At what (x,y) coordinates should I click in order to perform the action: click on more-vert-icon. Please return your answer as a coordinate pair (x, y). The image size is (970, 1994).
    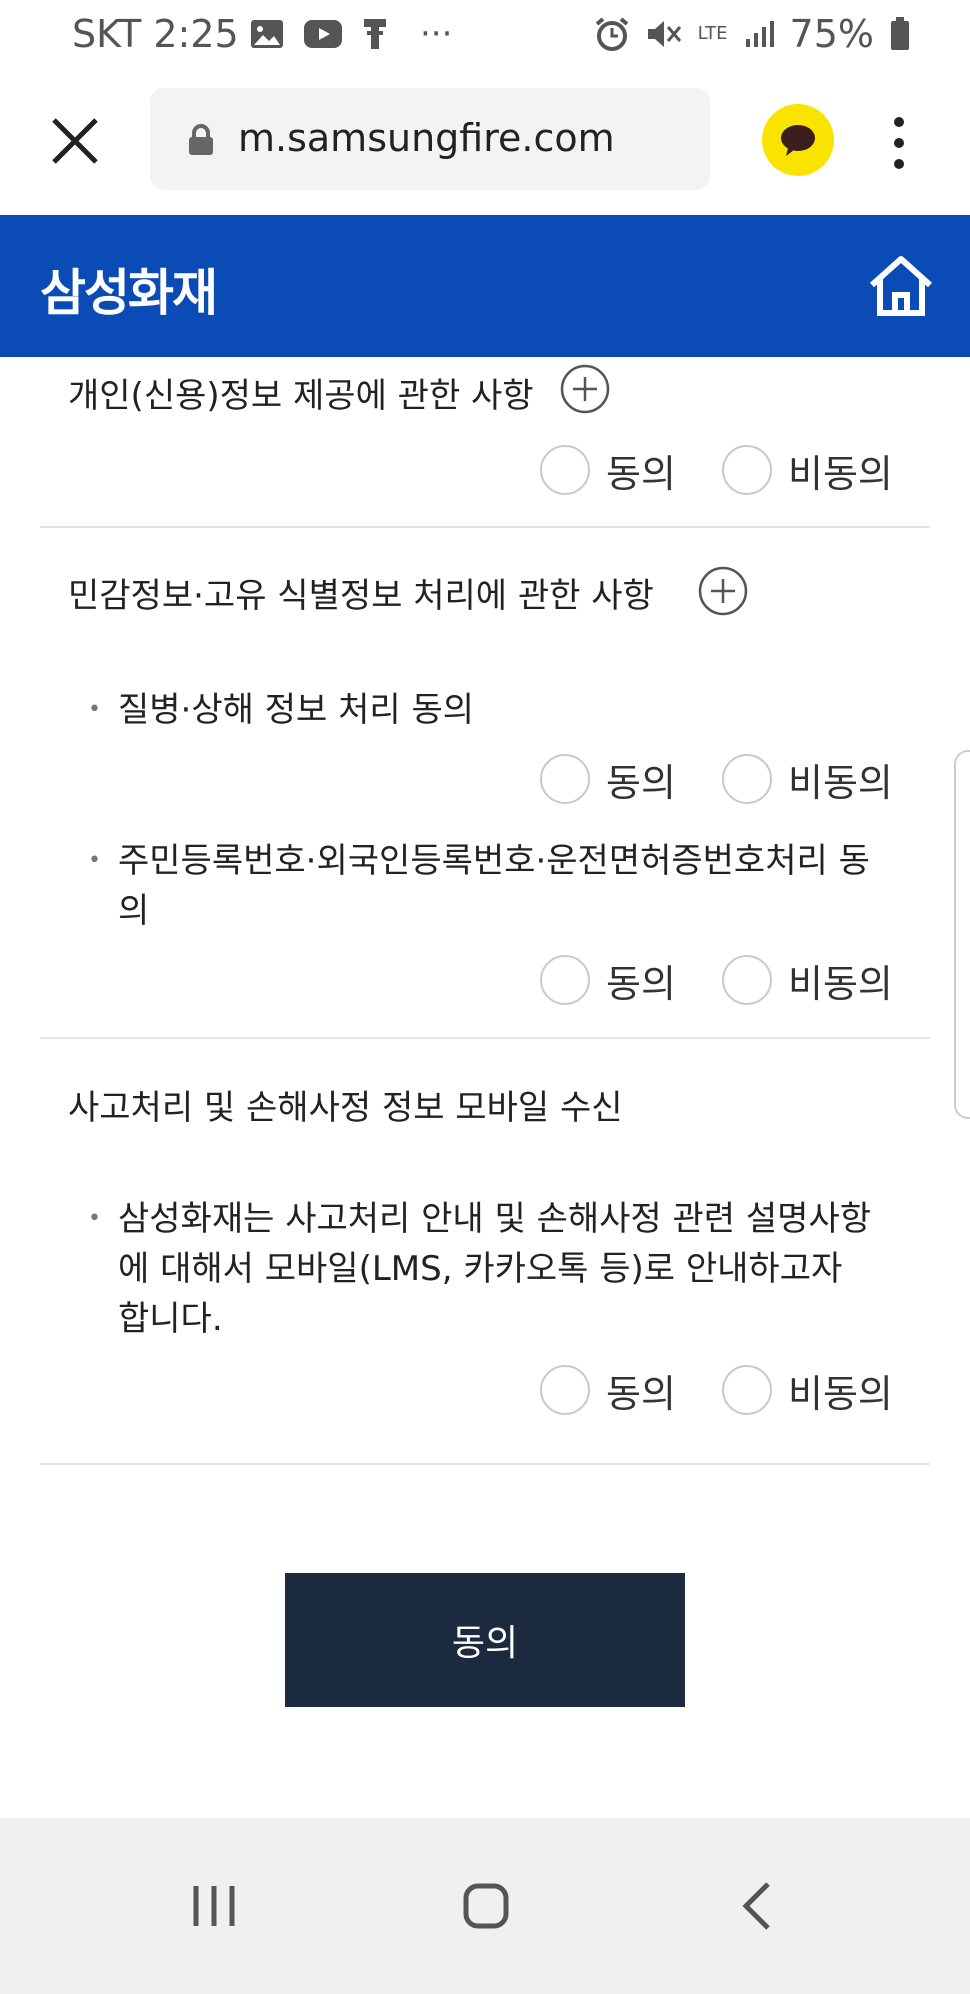
    Looking at the image, I should click on (899, 143).